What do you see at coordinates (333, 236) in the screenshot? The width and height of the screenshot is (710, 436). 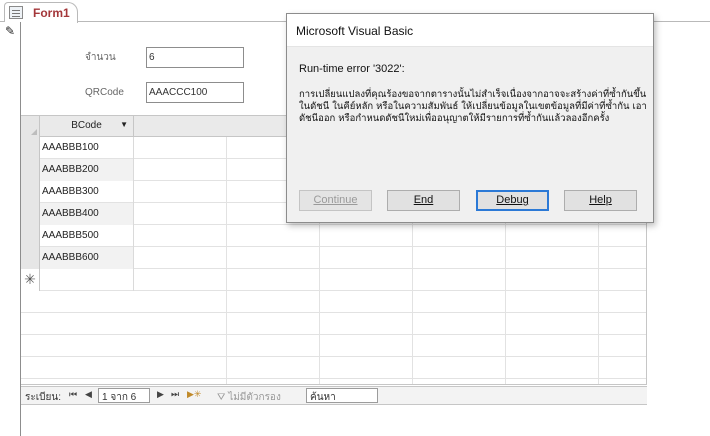 I see `table-row: AAABBB500` at bounding box center [333, 236].